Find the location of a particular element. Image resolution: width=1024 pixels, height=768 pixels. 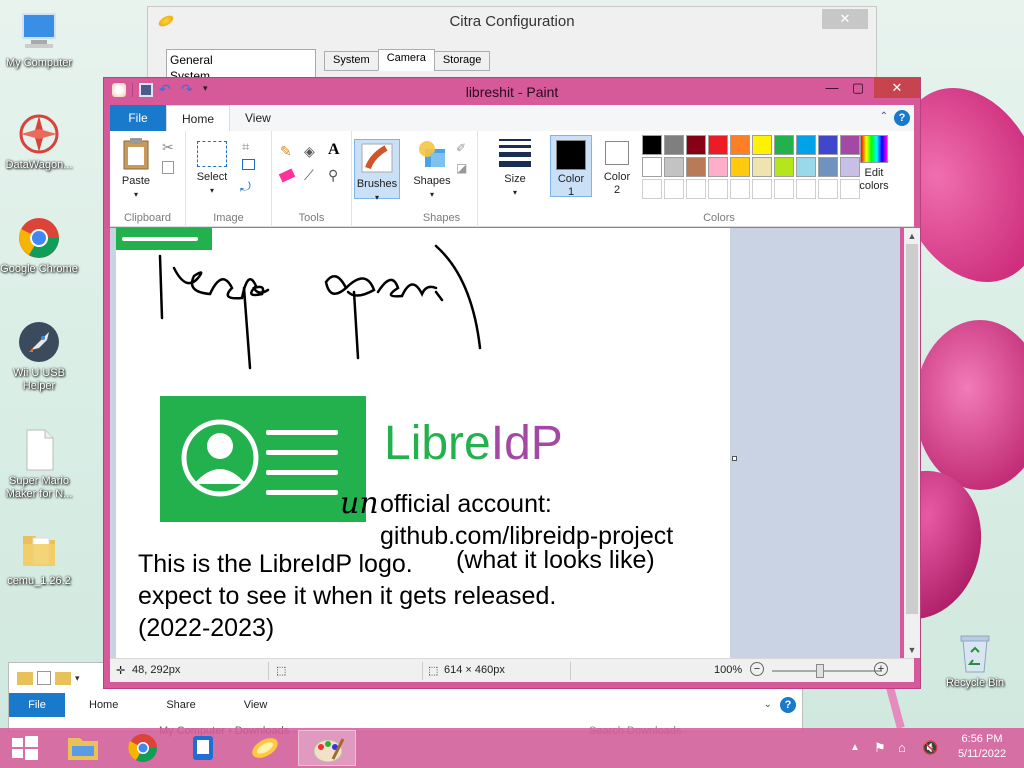

citra-tab-system: System is located at coordinates (351, 61).